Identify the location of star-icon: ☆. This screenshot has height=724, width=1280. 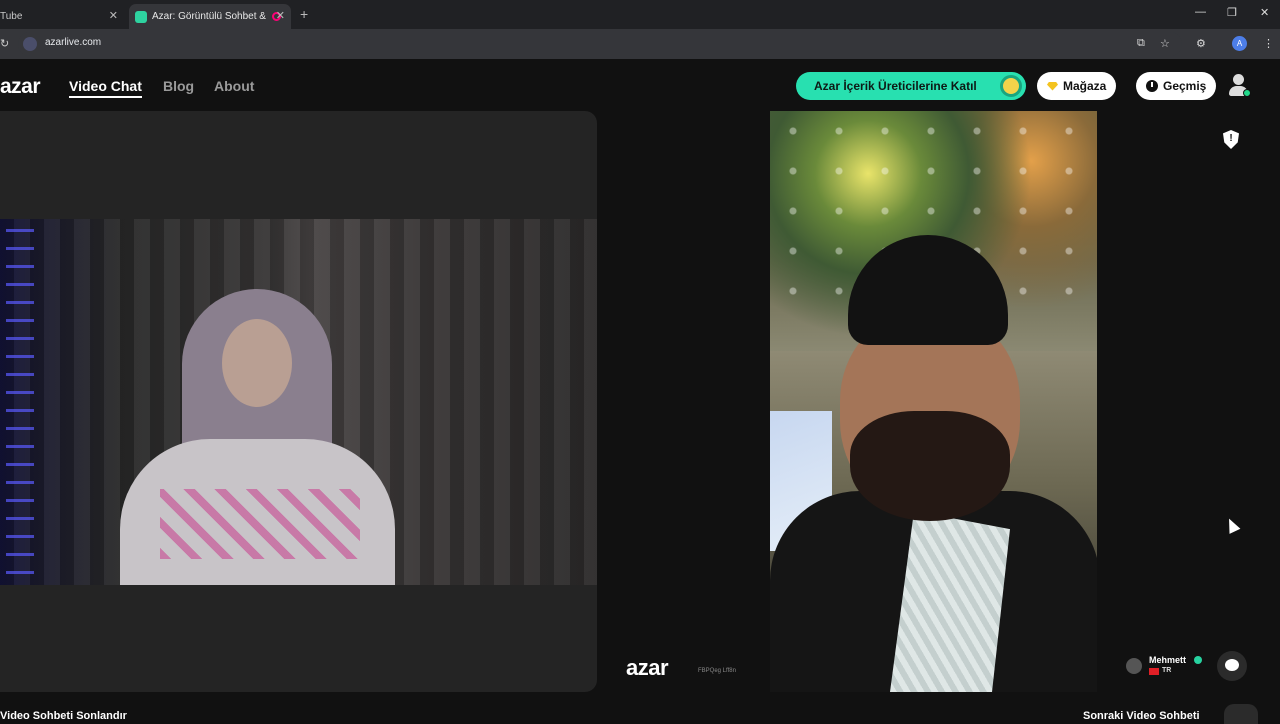
(1165, 43).